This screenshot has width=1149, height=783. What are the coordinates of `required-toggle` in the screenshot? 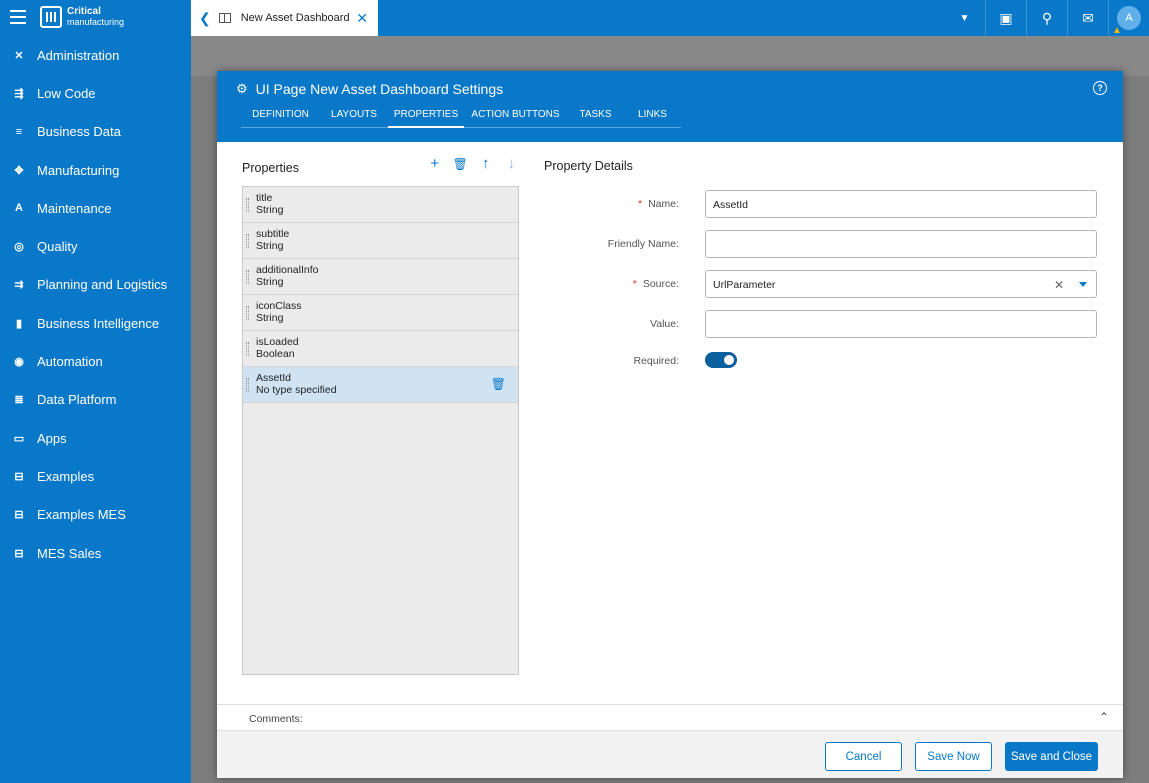 It's located at (721, 360).